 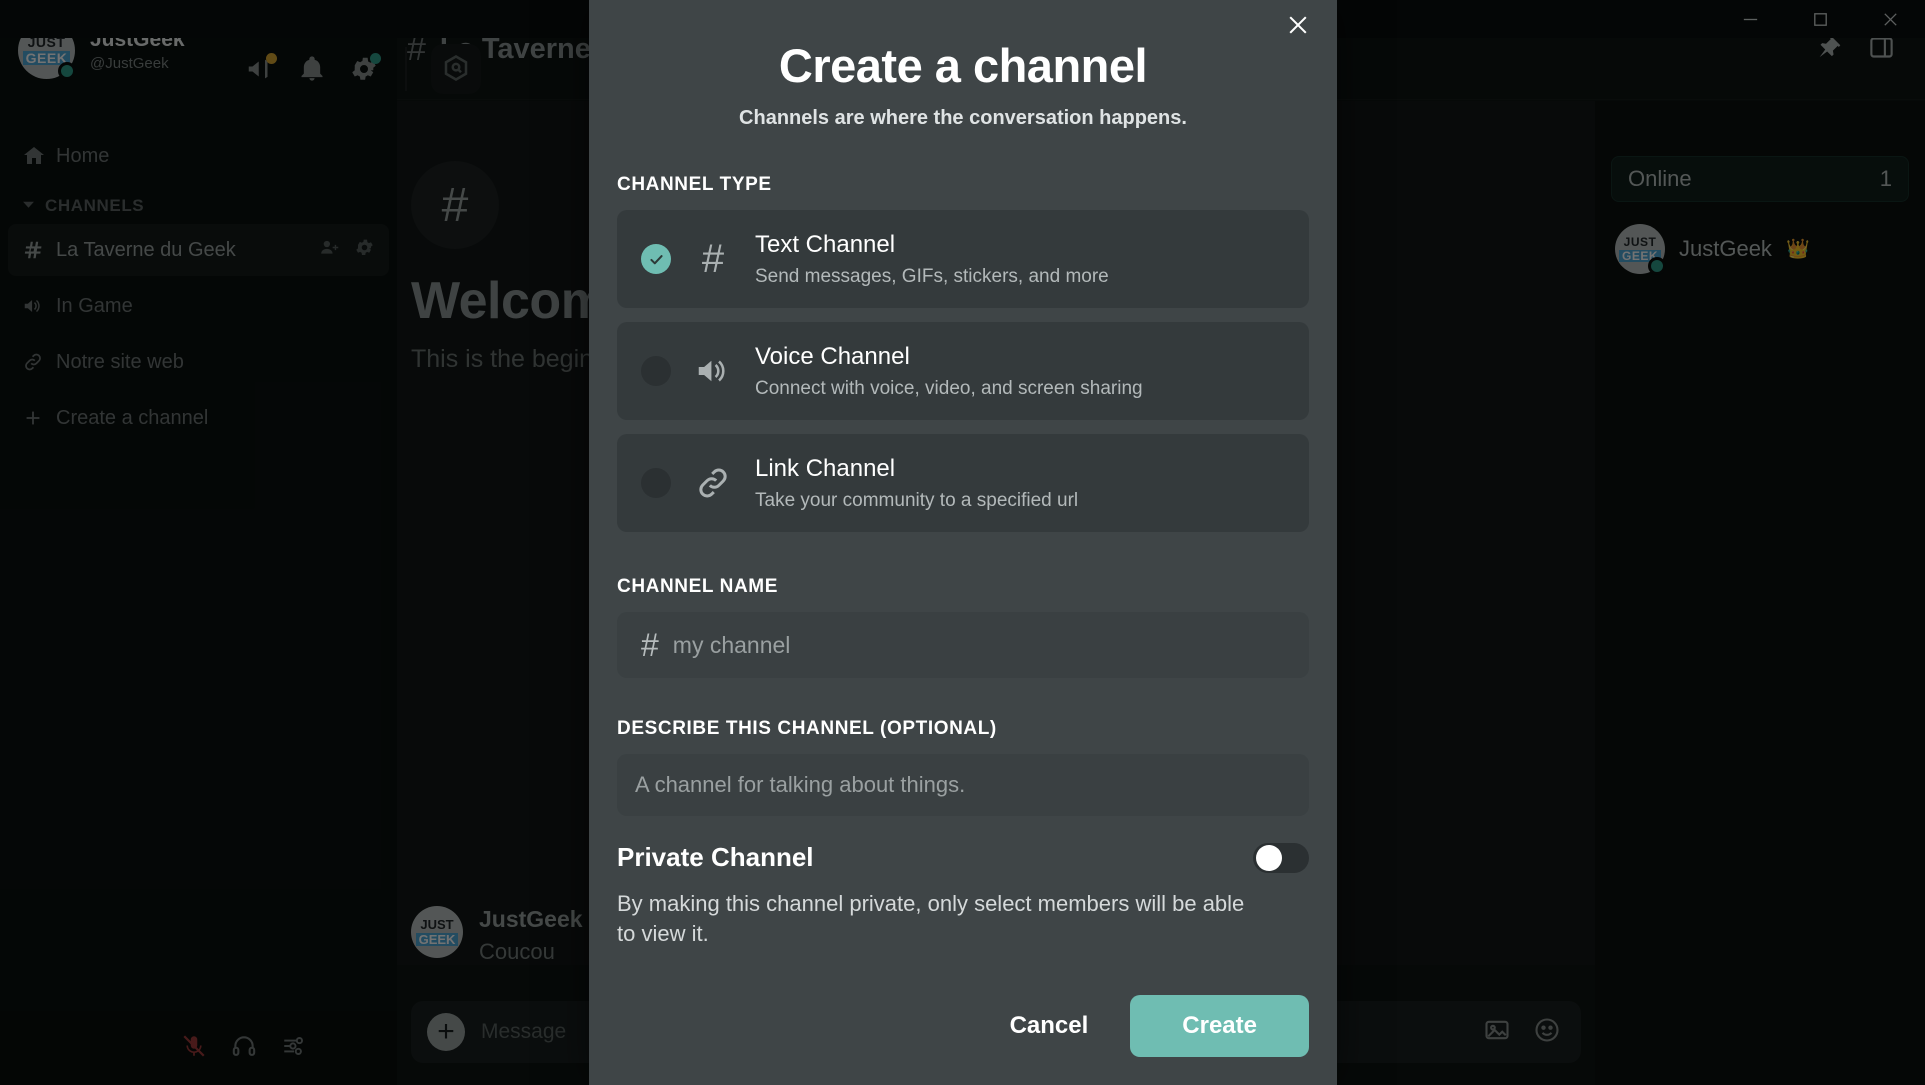 What do you see at coordinates (715, 857) in the screenshot?
I see `private-channel-label: Private Channel` at bounding box center [715, 857].